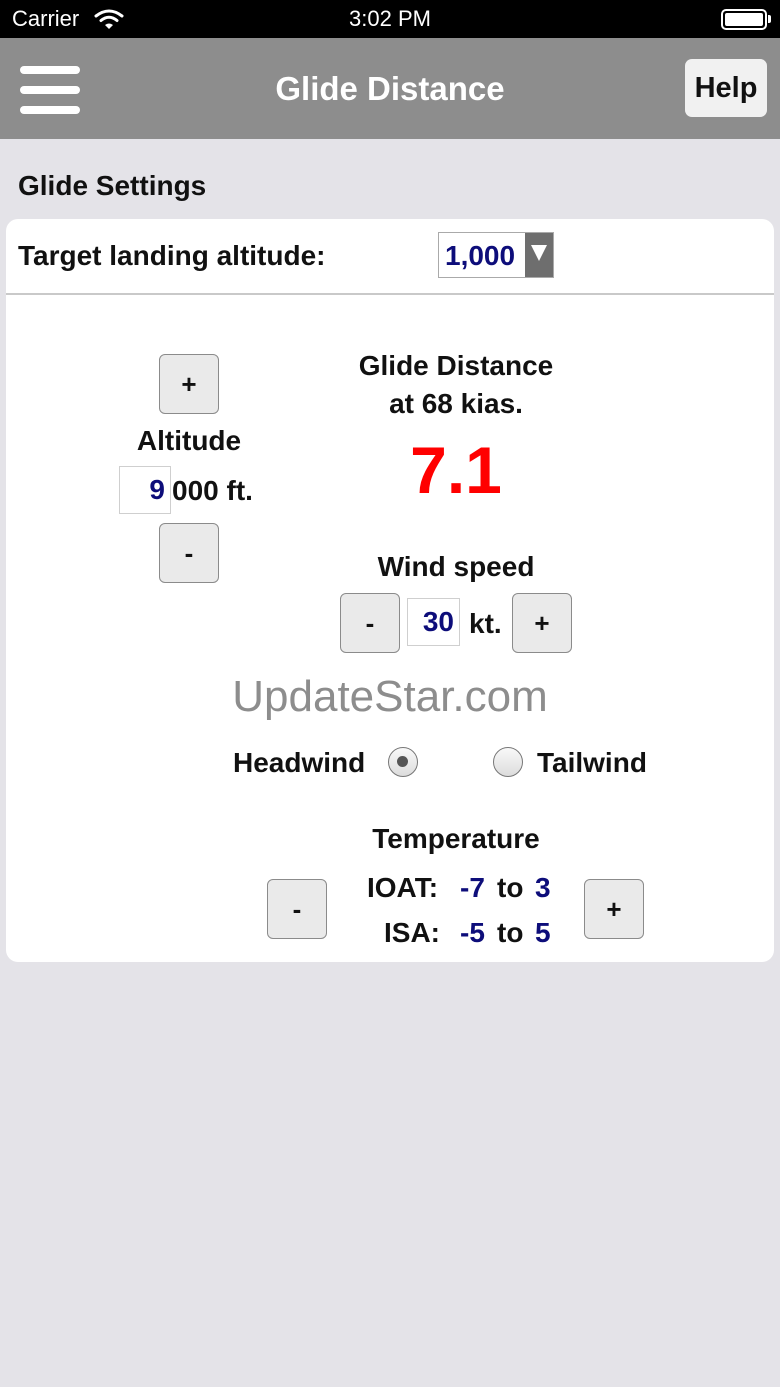 The width and height of the screenshot is (780, 1387). Describe the element at coordinates (543, 932) in the screenshot. I see `isa-high-value: 5` at that location.